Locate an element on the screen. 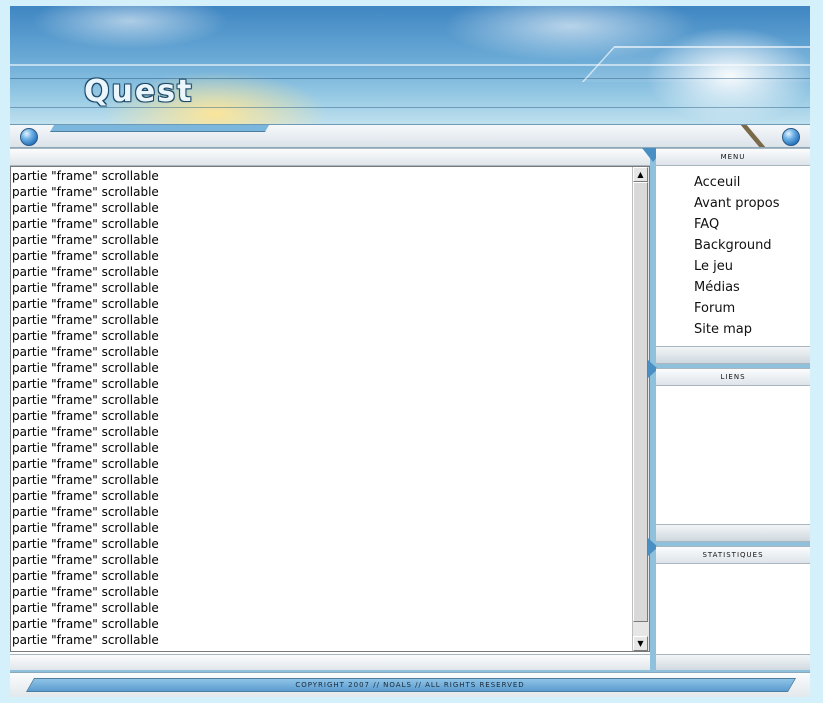  vertical-scrollbar: ▲ ▼ is located at coordinates (640, 409).